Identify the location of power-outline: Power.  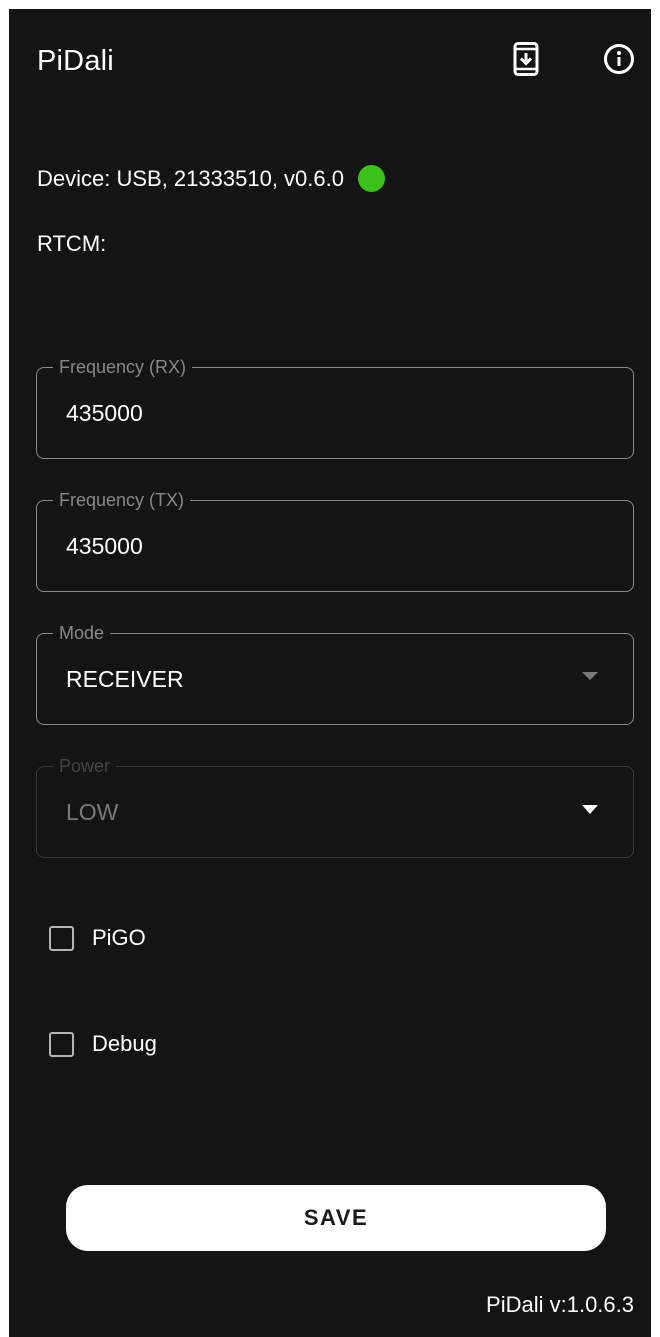
(335, 807).